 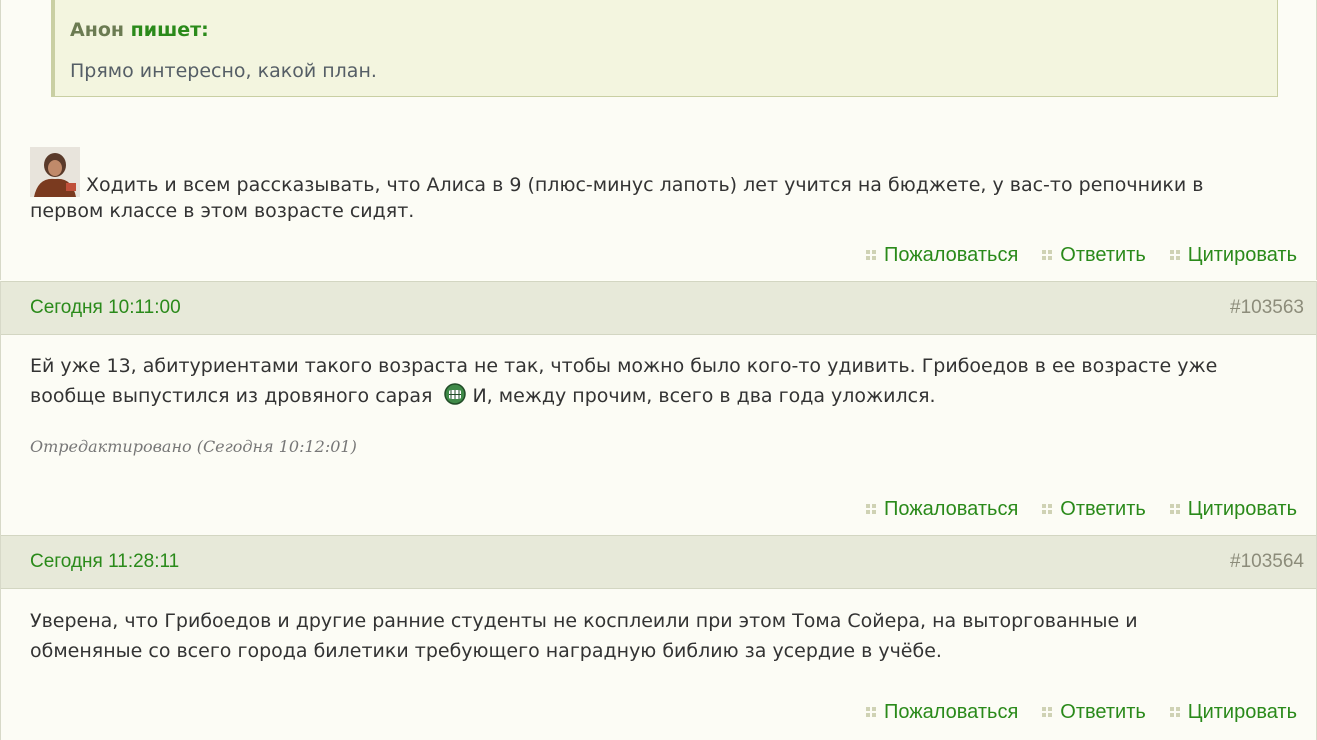 I want to click on quote-author: Анон пишет:, so click(x=139, y=30).